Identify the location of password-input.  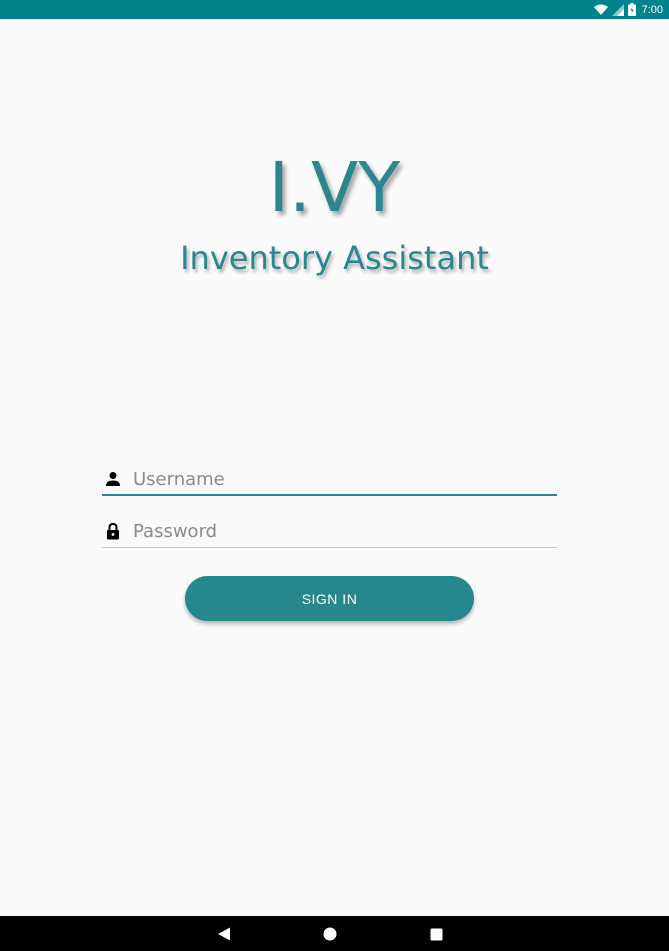
(345, 531).